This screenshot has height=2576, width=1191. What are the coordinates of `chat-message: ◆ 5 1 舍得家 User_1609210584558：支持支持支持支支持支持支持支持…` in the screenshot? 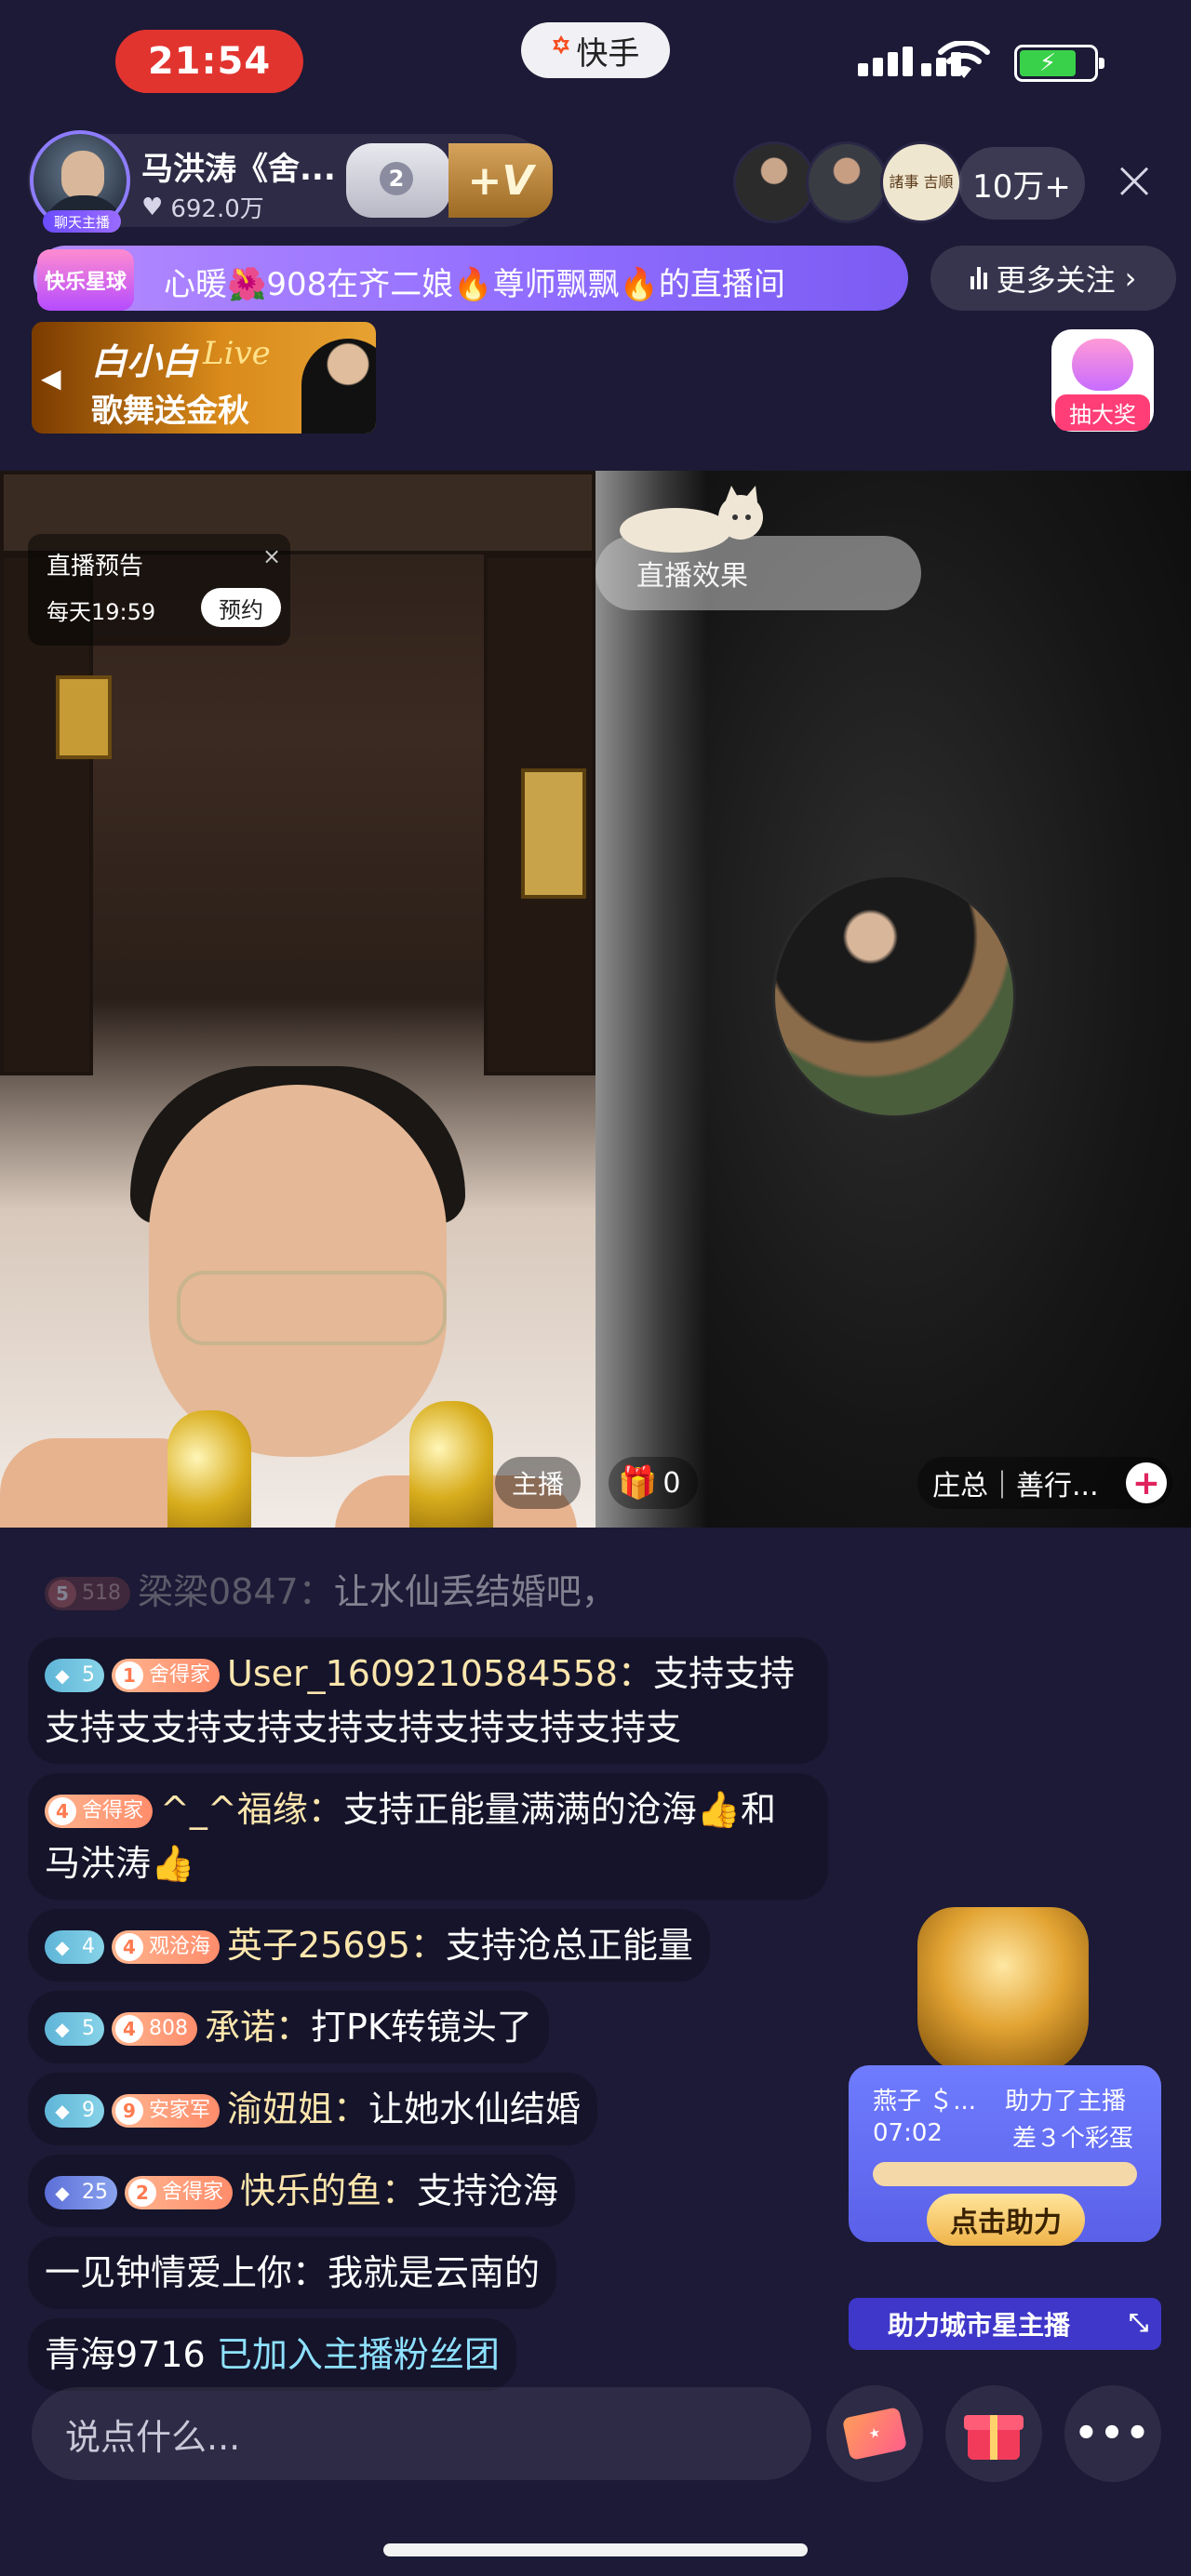 It's located at (428, 1700).